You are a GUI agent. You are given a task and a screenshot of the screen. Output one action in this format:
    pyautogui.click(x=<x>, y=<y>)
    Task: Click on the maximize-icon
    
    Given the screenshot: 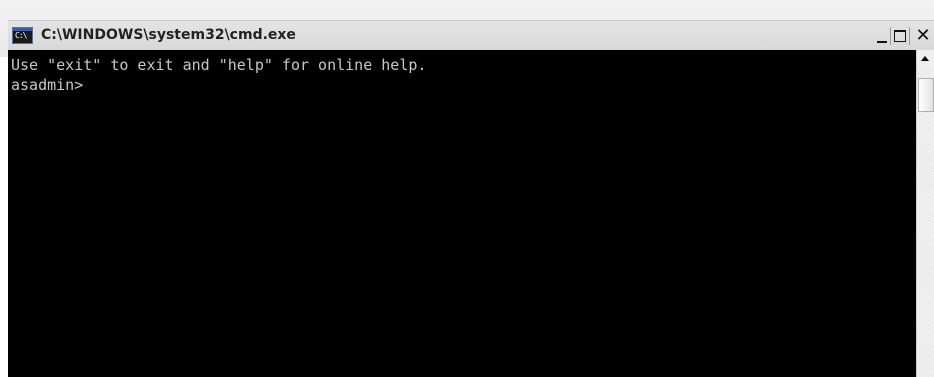 What is the action you would take?
    pyautogui.click(x=900, y=36)
    